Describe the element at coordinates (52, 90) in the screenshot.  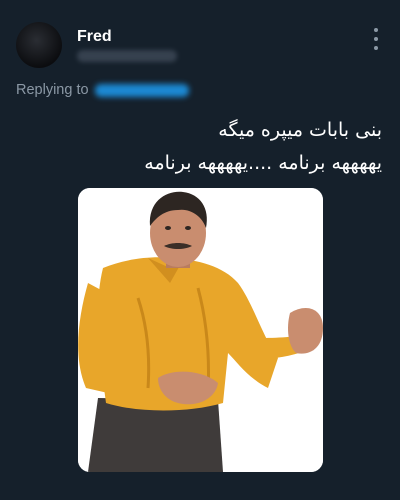
I see `replying-to-label: Replying to` at that location.